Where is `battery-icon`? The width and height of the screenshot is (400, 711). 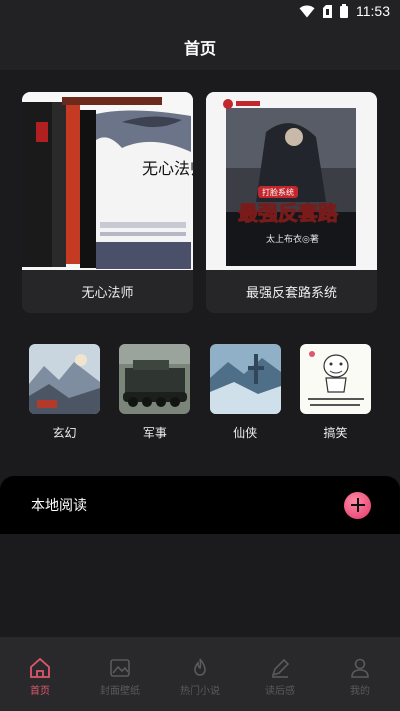
battery-icon is located at coordinates (344, 11).